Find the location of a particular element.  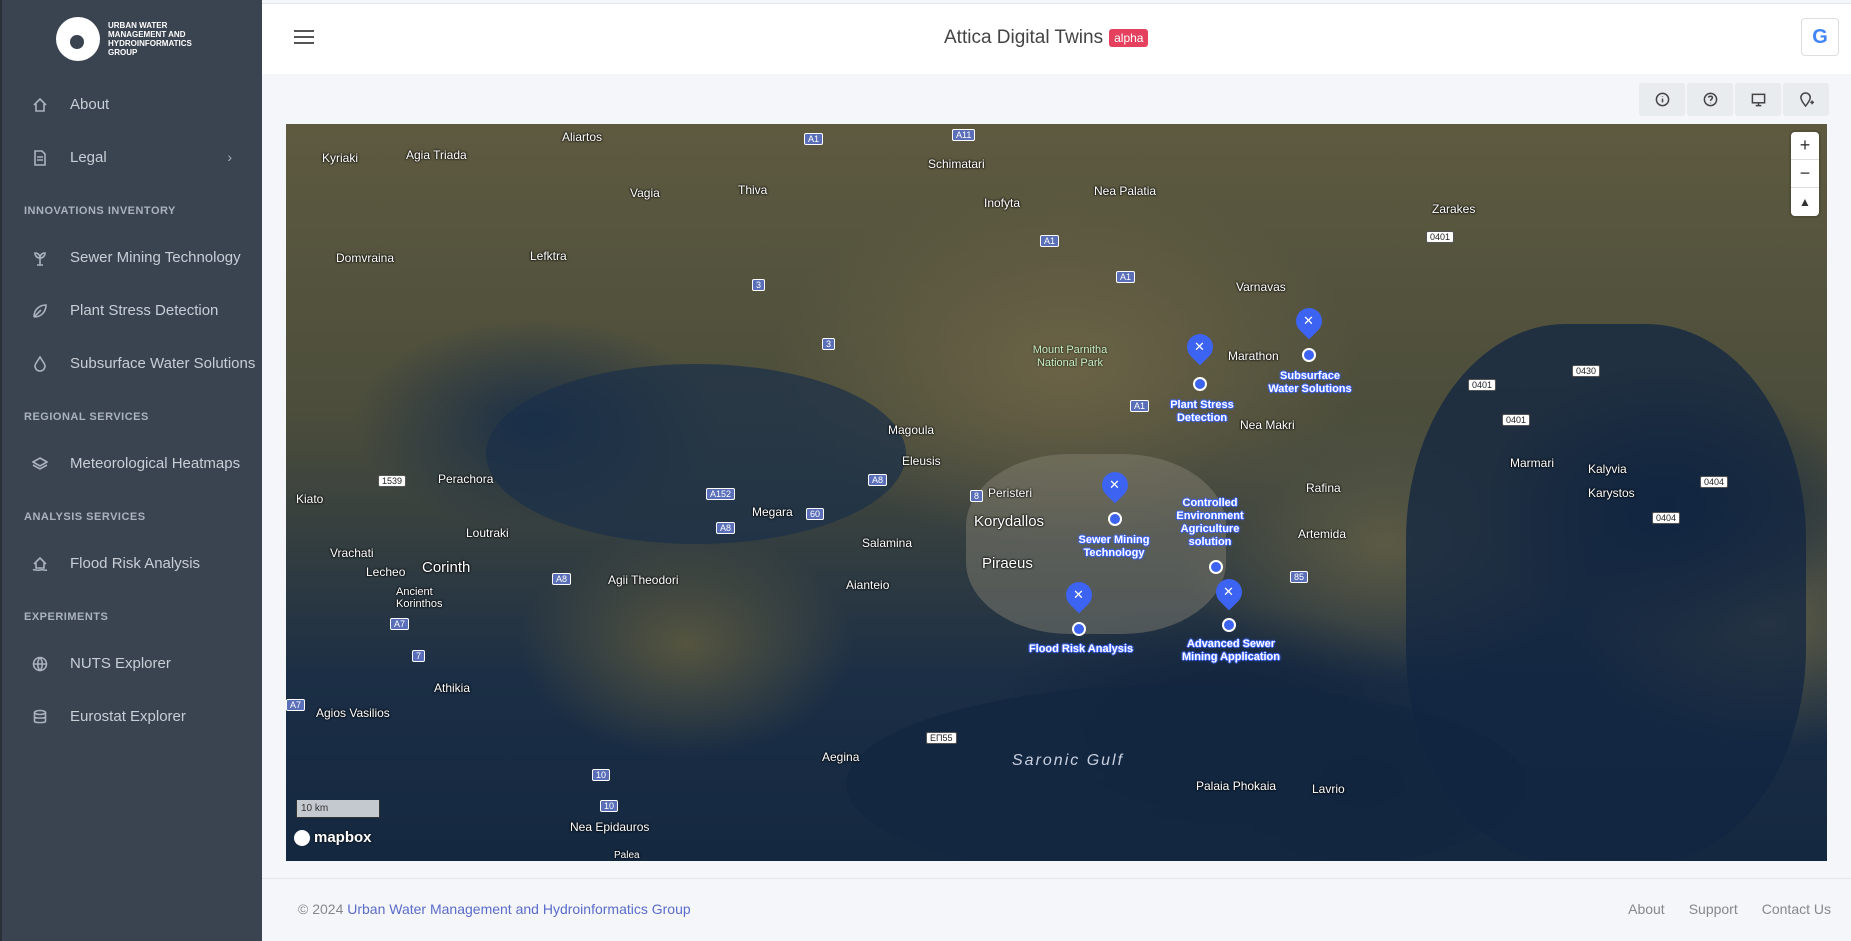

road-shield: 0401 is located at coordinates (1482, 385).